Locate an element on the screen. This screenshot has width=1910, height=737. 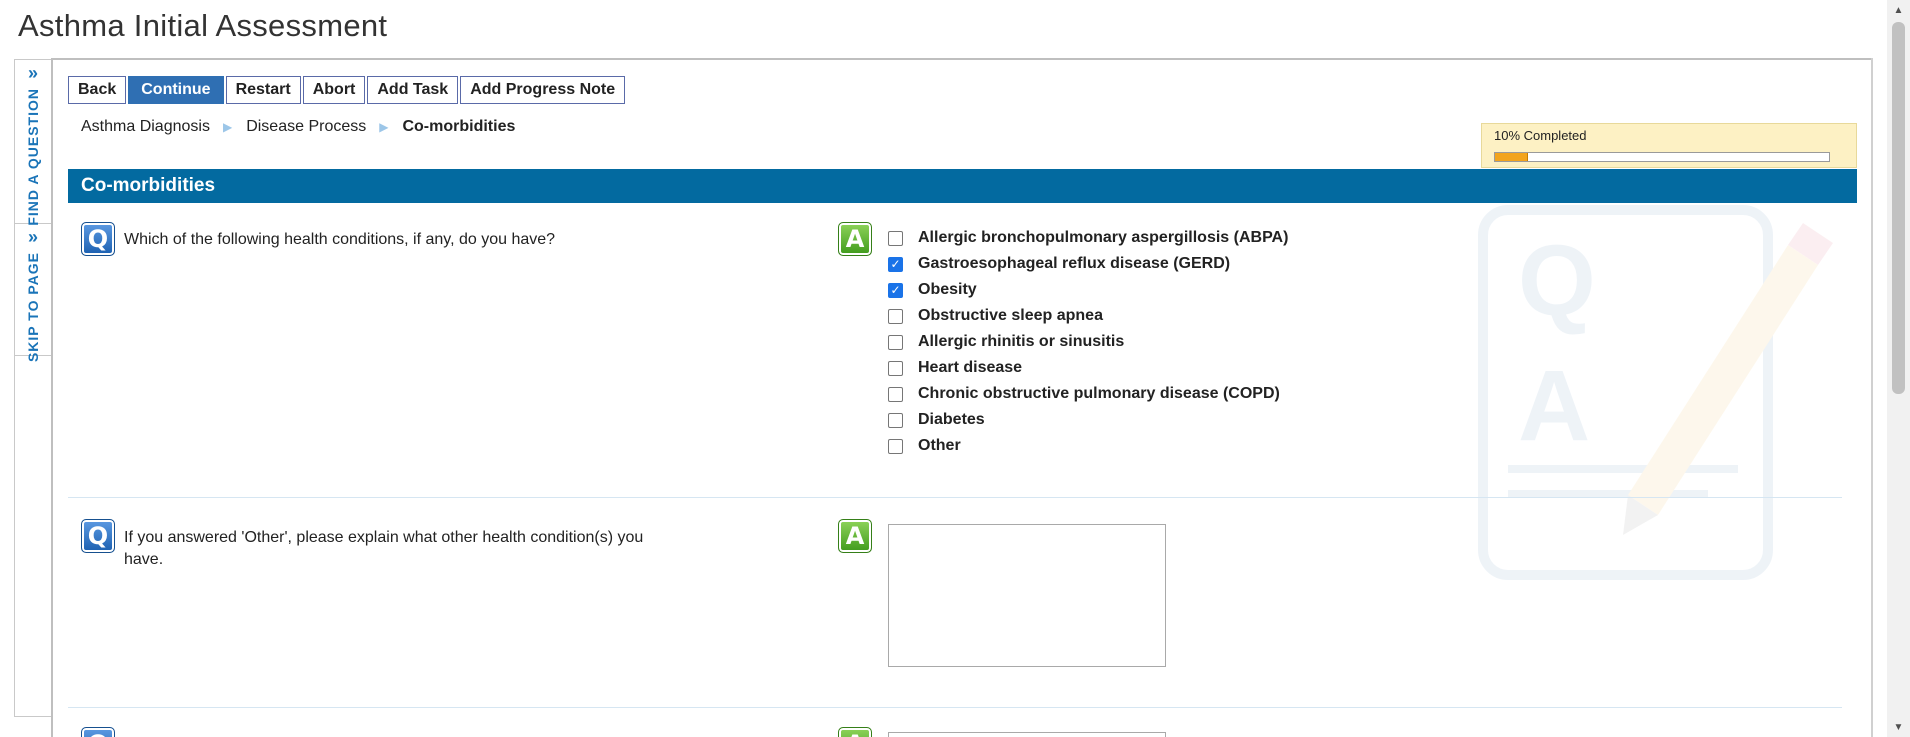
option-other: Other is located at coordinates (1088, 446).